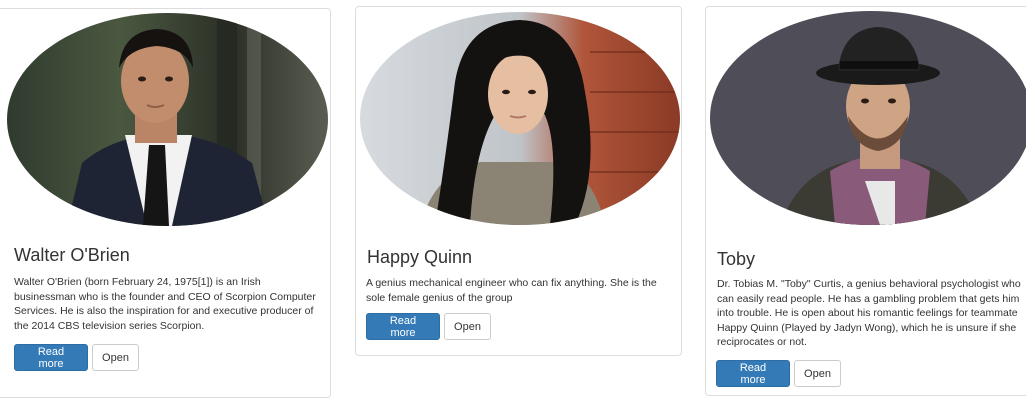 The height and width of the screenshot is (398, 1026). What do you see at coordinates (420, 257) in the screenshot?
I see `card-title: Happy Quinn` at bounding box center [420, 257].